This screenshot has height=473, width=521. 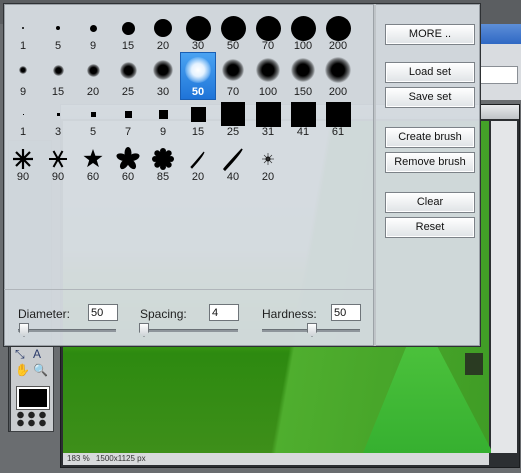 What do you see at coordinates (430, 137) in the screenshot?
I see `create-brush-button: Create brush` at bounding box center [430, 137].